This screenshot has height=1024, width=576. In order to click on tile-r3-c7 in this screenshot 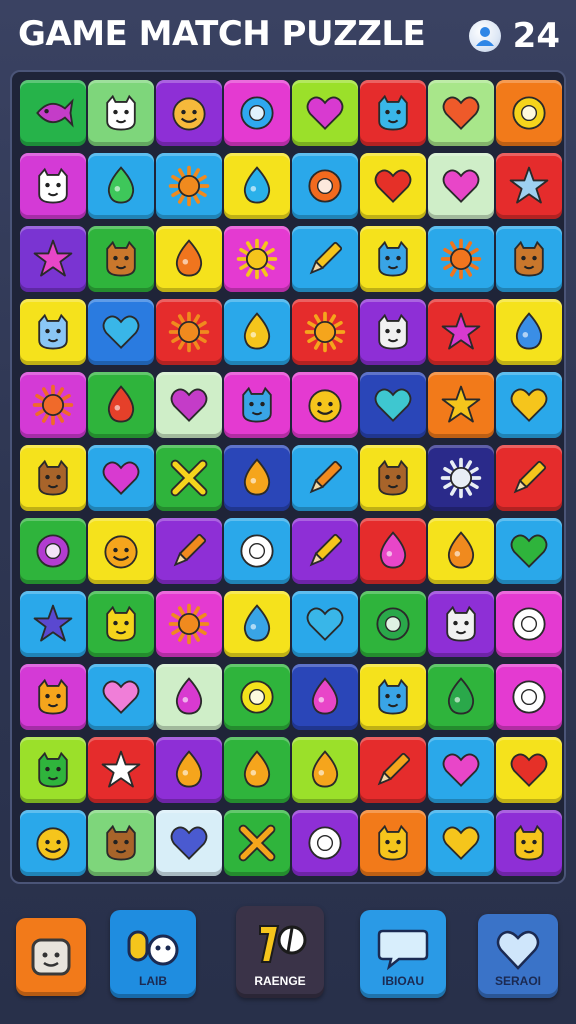, I will do `click(461, 259)`.